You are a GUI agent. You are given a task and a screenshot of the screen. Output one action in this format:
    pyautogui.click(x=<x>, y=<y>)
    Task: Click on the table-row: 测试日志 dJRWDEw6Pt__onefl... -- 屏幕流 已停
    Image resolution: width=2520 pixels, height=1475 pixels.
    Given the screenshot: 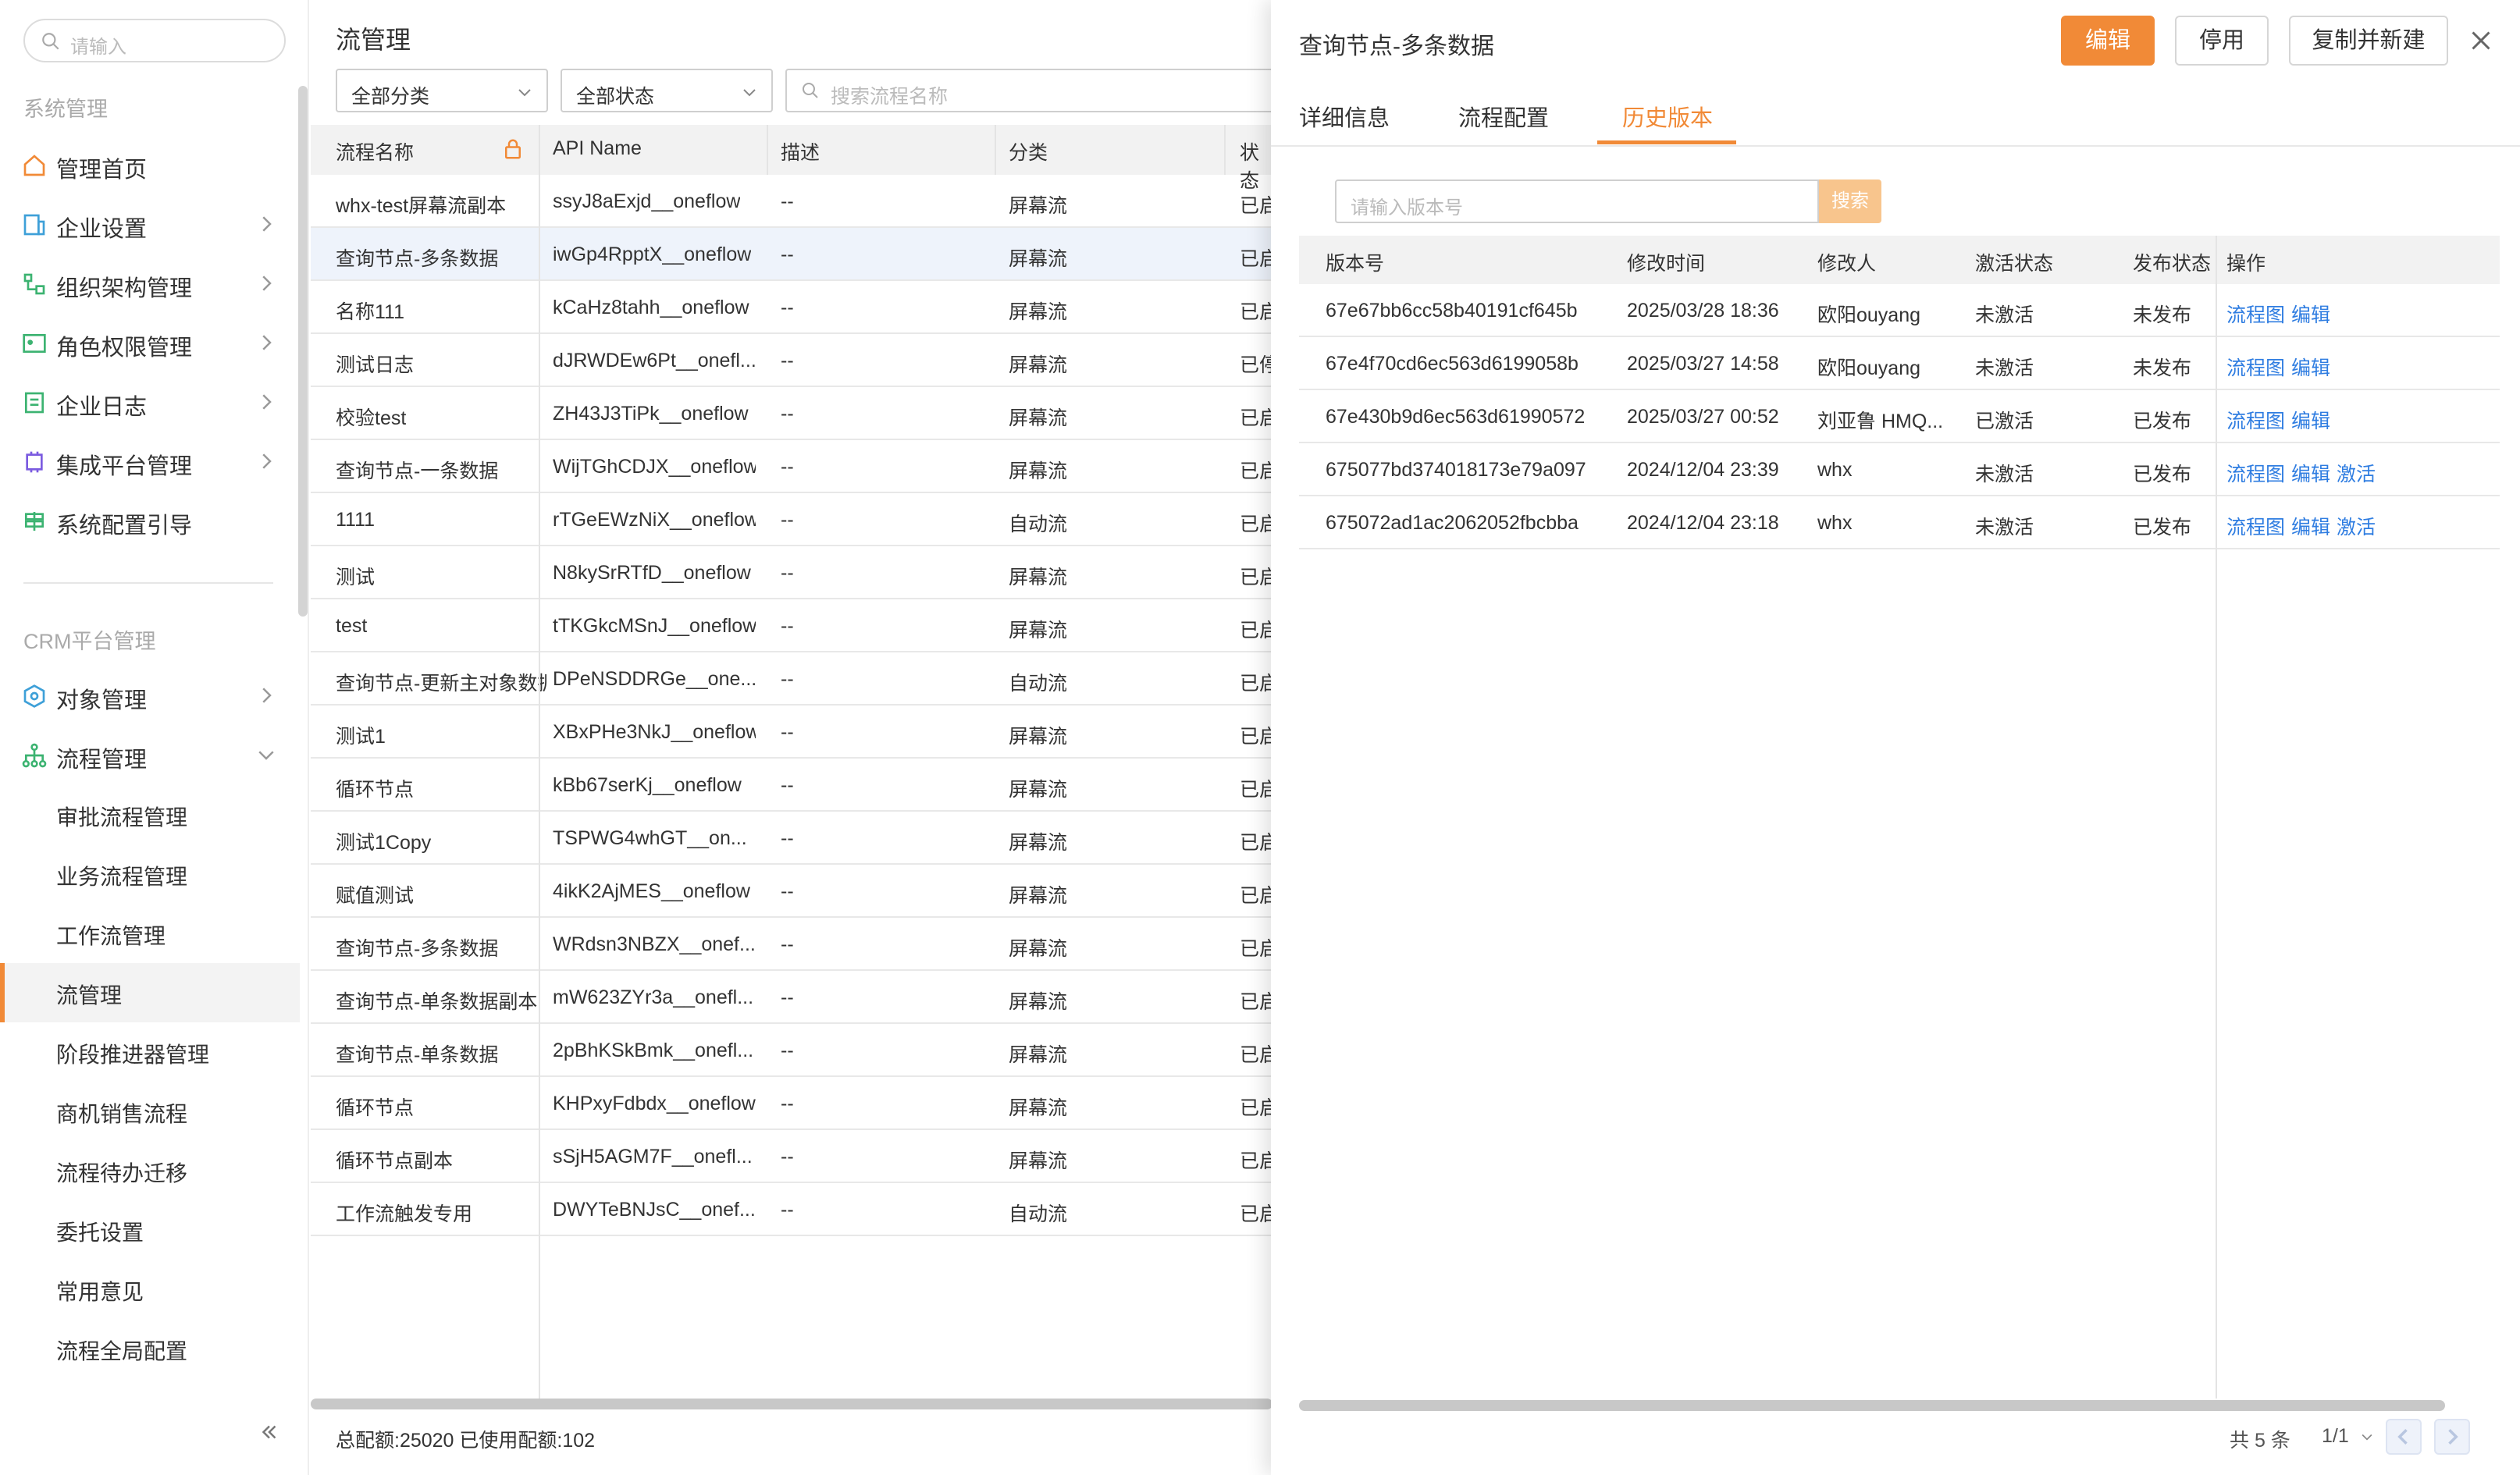 What is the action you would take?
    pyautogui.click(x=791, y=360)
    